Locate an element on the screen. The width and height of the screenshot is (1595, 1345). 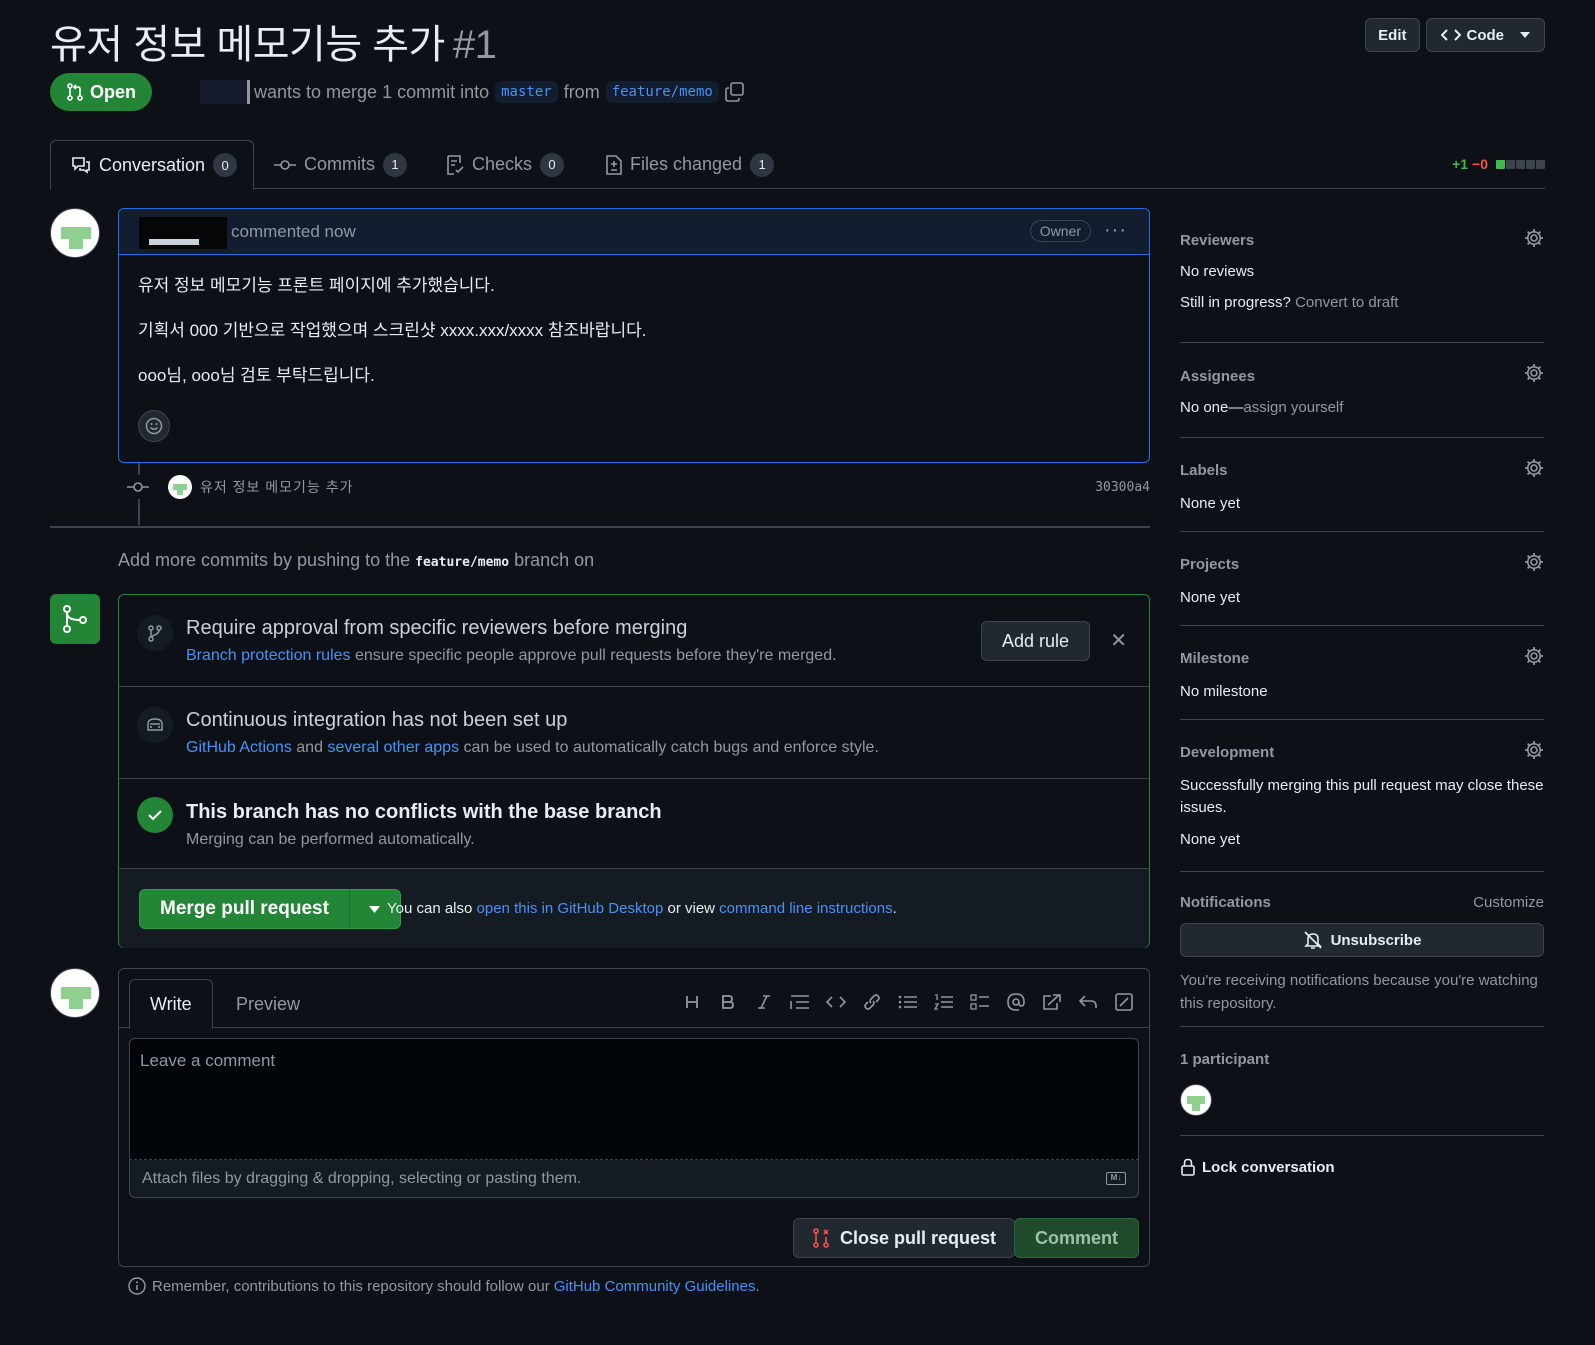
lock-label: Lock conversation is located at coordinates (1268, 1167).